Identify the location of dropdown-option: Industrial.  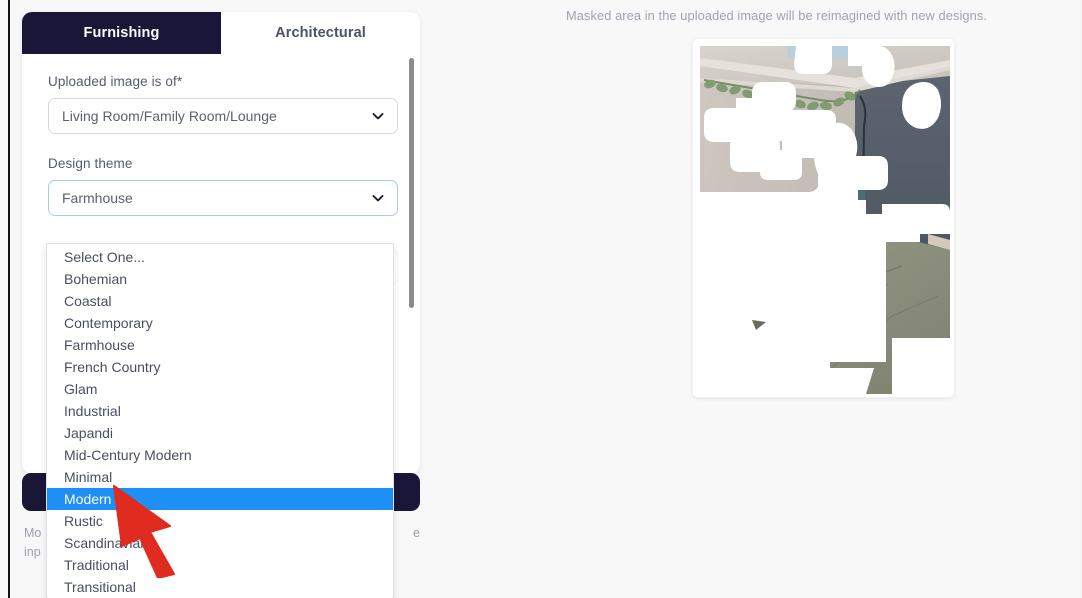
(220, 411).